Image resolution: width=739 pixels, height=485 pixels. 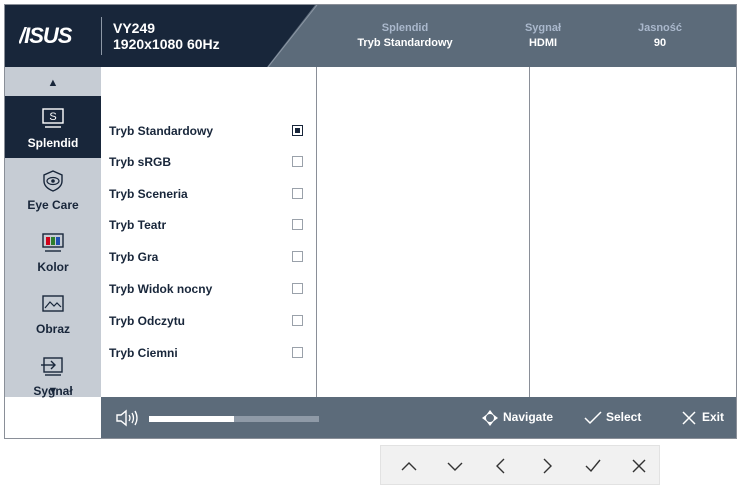 I want to click on svg-text: /ISUS, so click(x=46, y=35).